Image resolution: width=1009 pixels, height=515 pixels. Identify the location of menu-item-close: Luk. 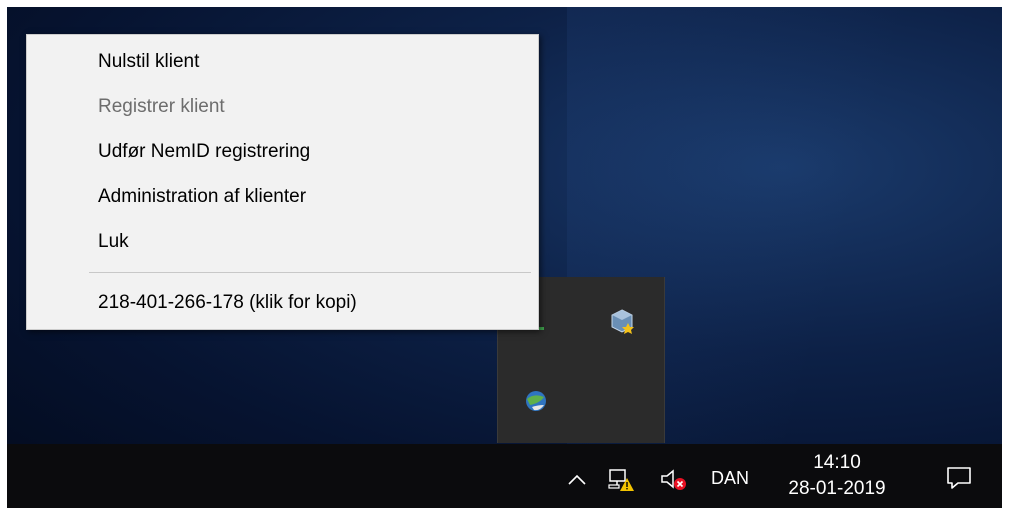
(282, 242).